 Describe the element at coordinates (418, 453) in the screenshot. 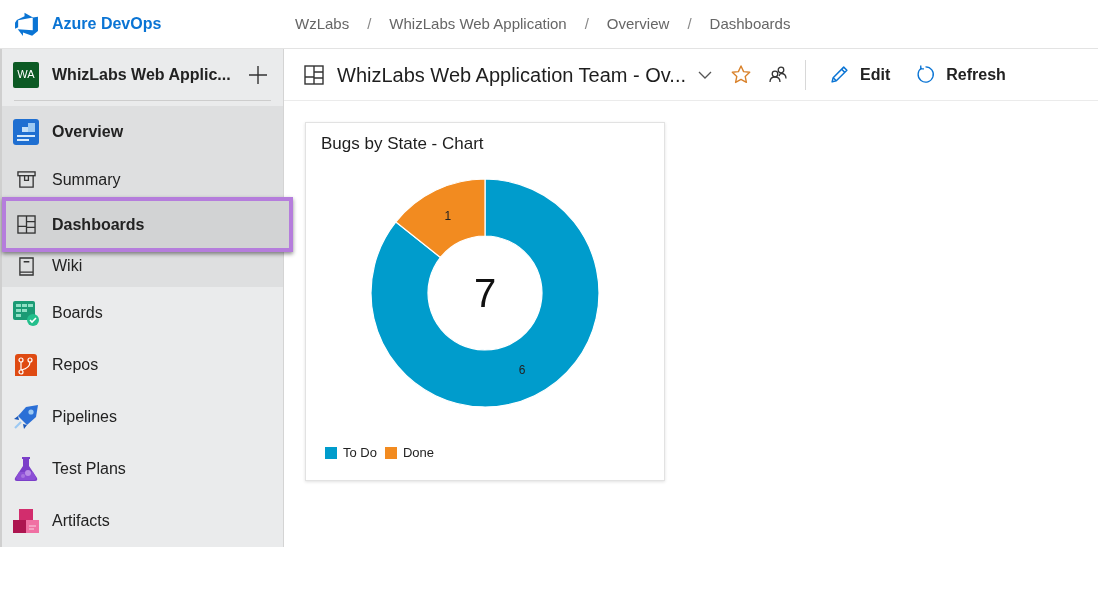

I see `legend-label: Done` at that location.